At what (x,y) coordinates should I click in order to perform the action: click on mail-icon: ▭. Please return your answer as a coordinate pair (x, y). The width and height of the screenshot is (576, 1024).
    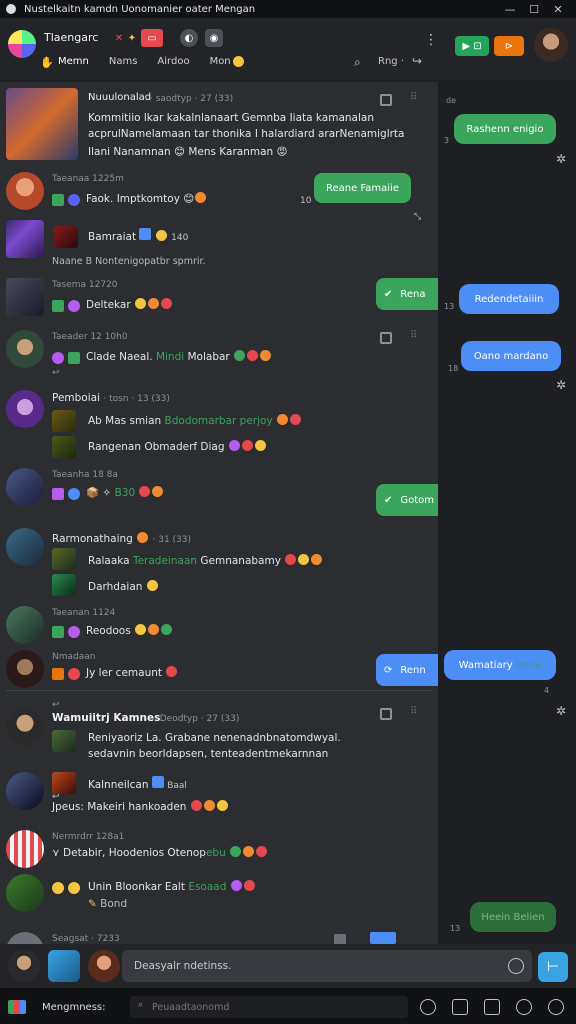
    Looking at the image, I should click on (152, 38).